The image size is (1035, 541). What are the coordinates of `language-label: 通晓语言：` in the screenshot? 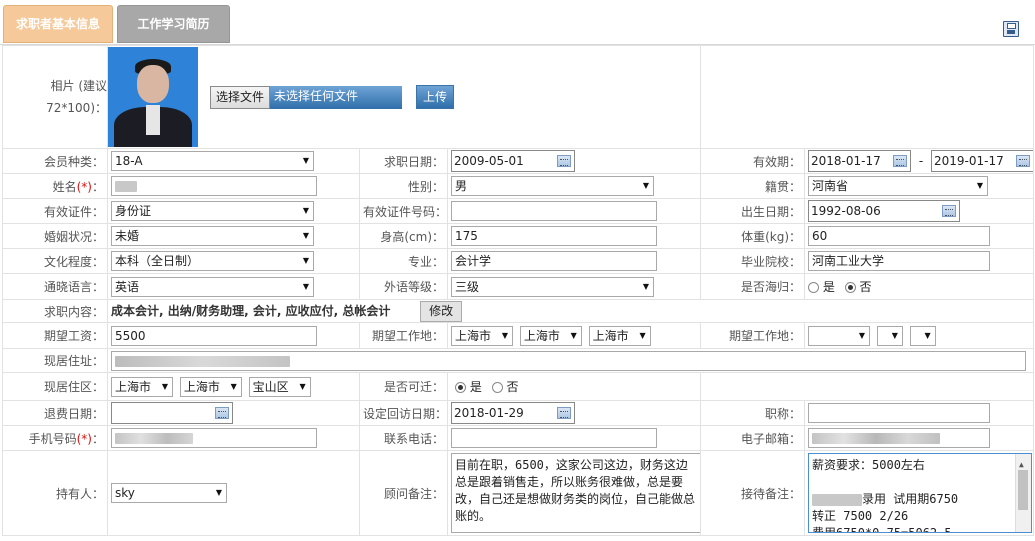 It's located at (55, 286).